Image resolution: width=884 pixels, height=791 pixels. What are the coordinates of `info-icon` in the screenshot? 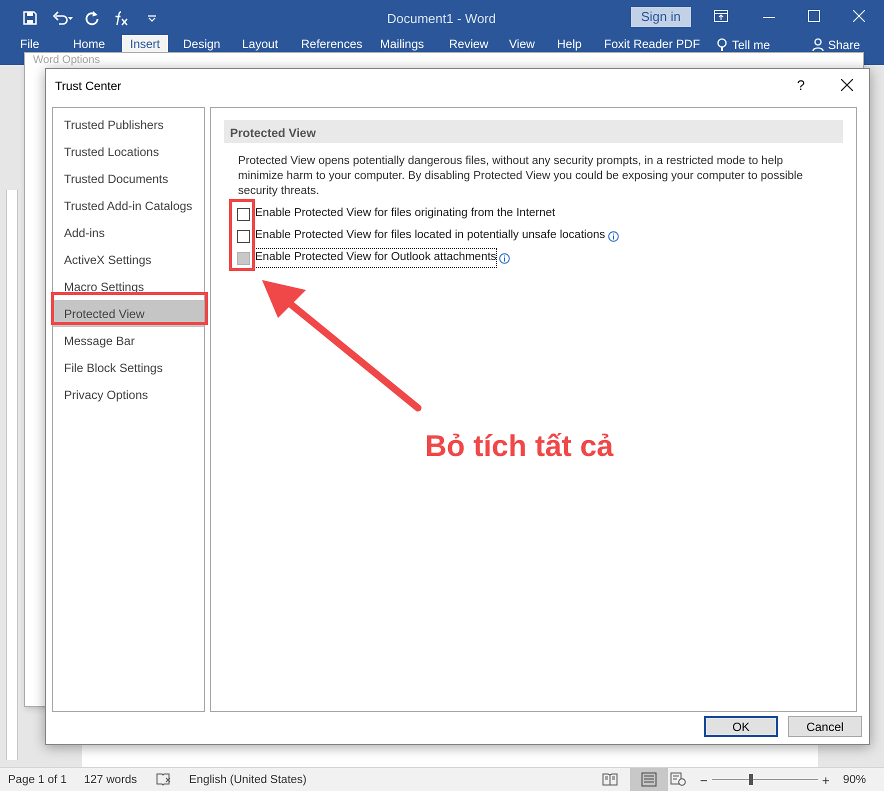 It's located at (614, 236).